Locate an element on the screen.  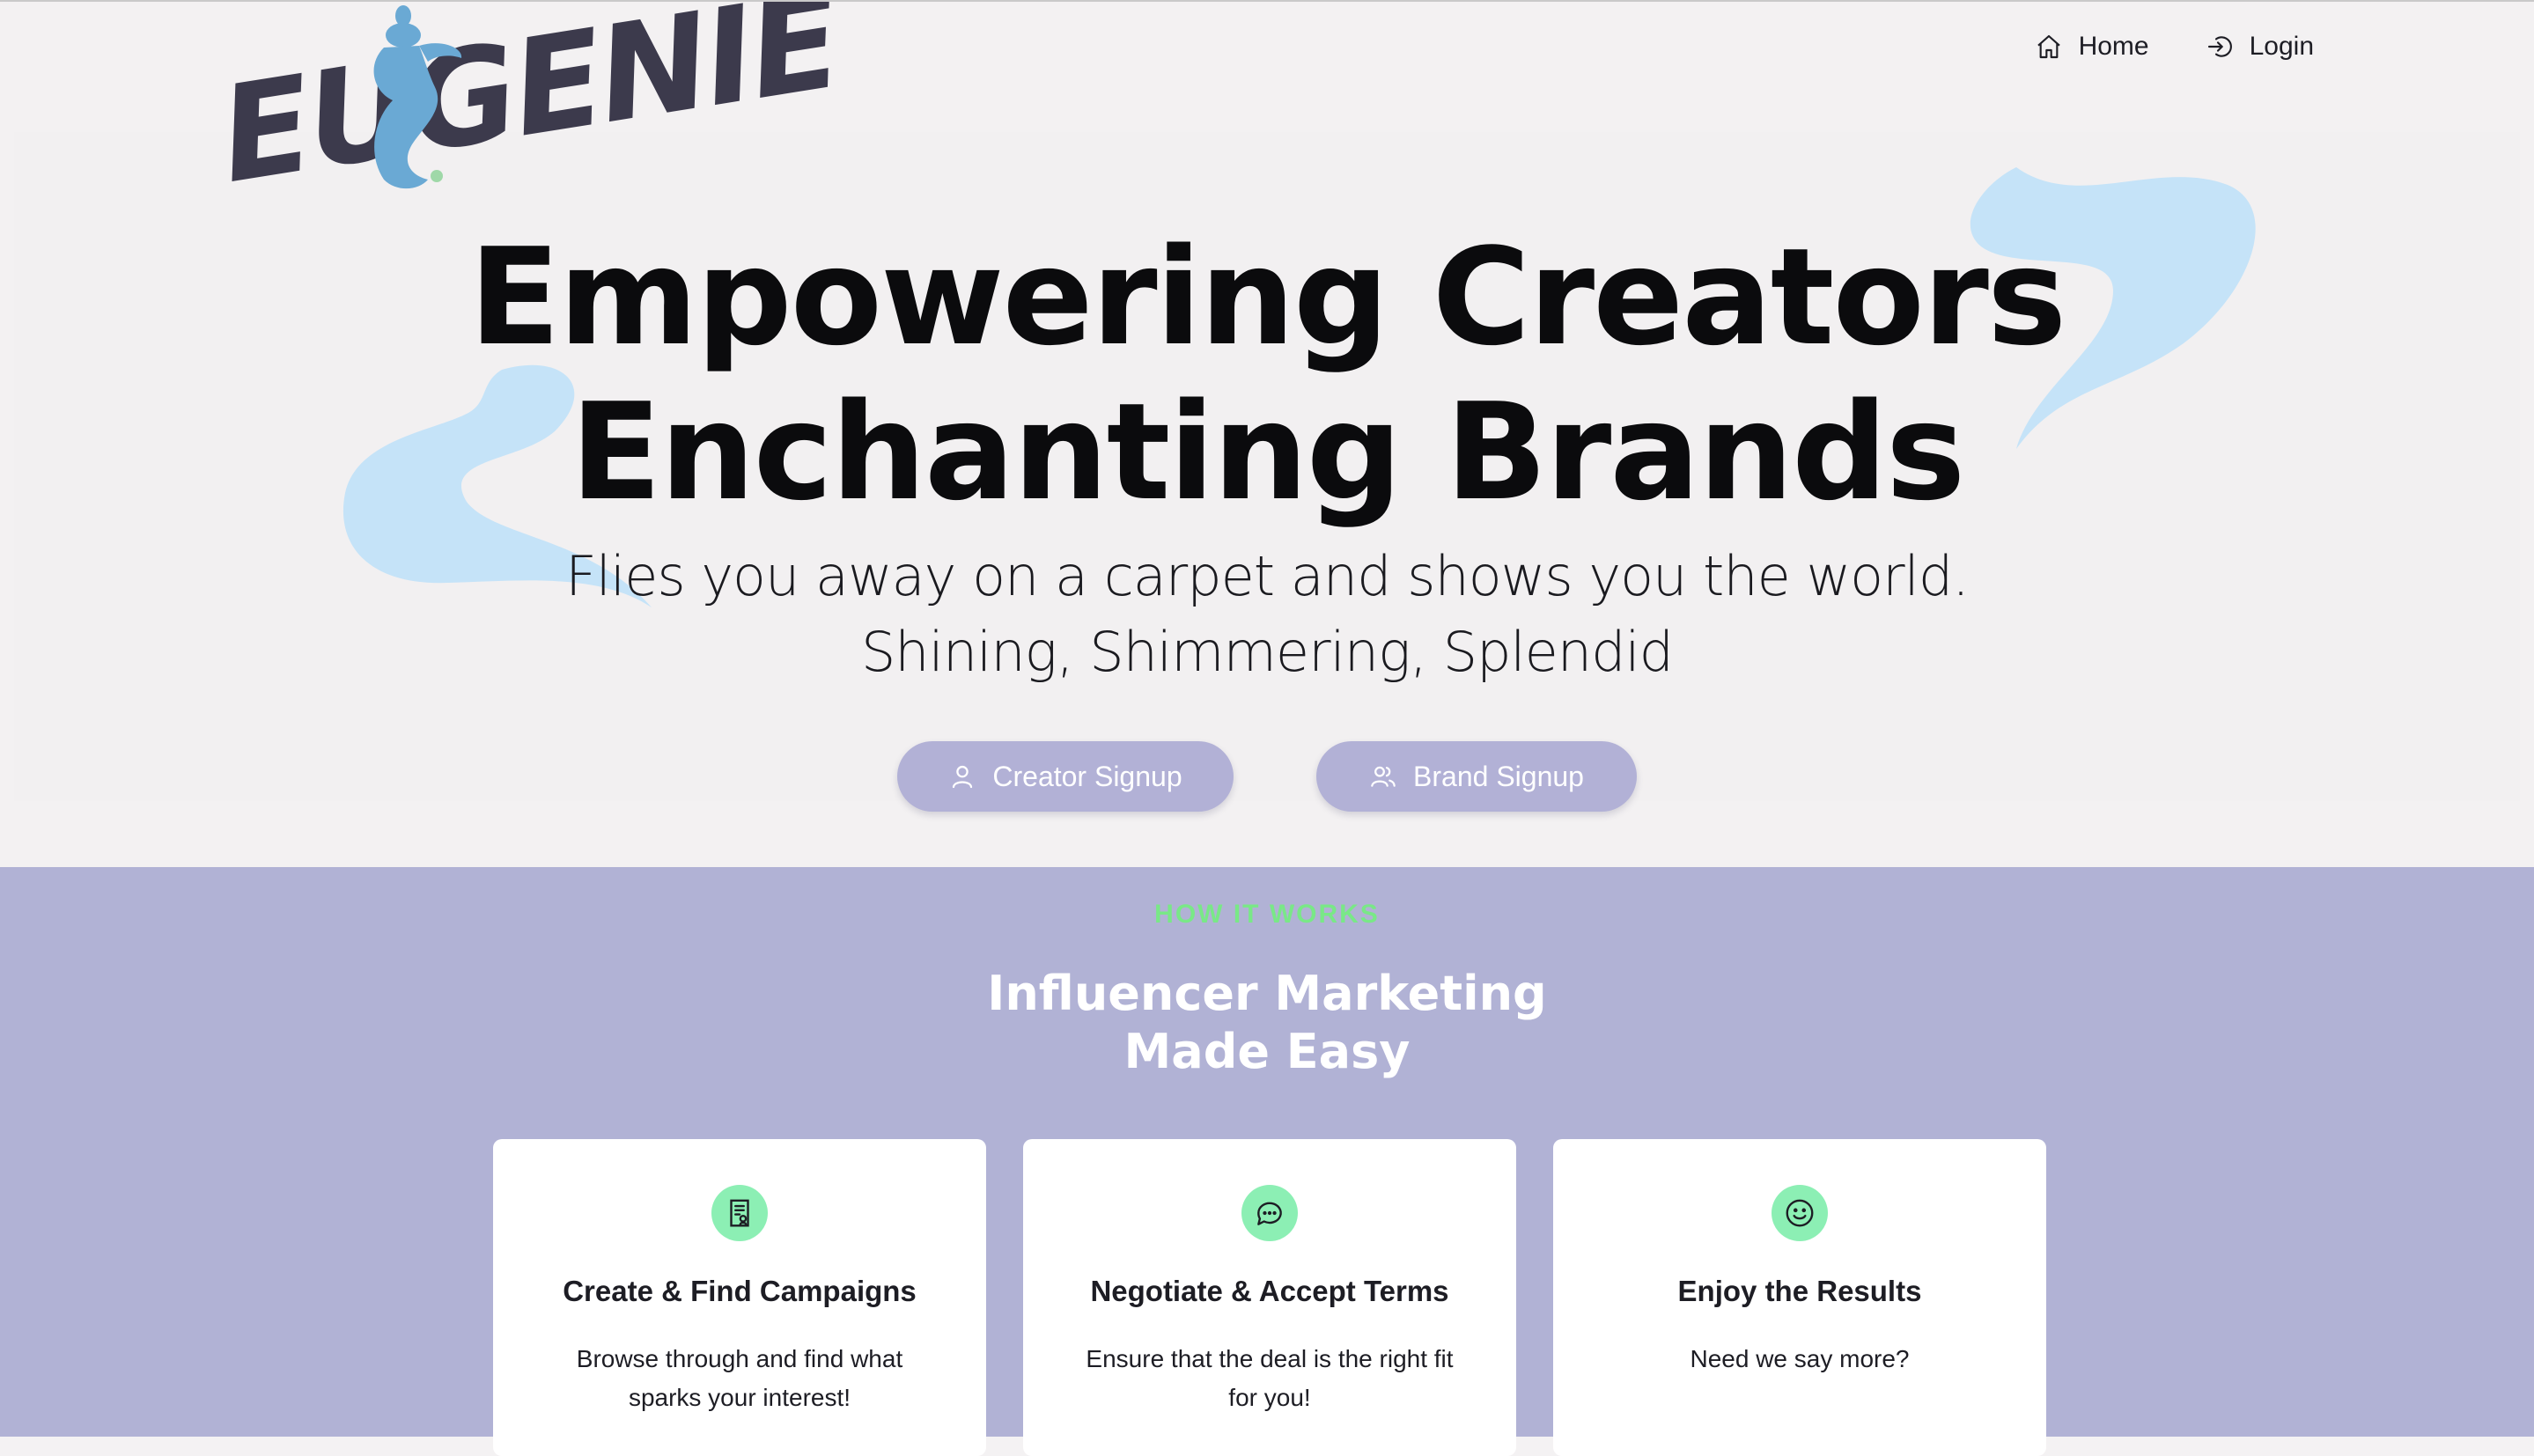
creator-signup-label: Creator Signup is located at coordinates (1087, 776).